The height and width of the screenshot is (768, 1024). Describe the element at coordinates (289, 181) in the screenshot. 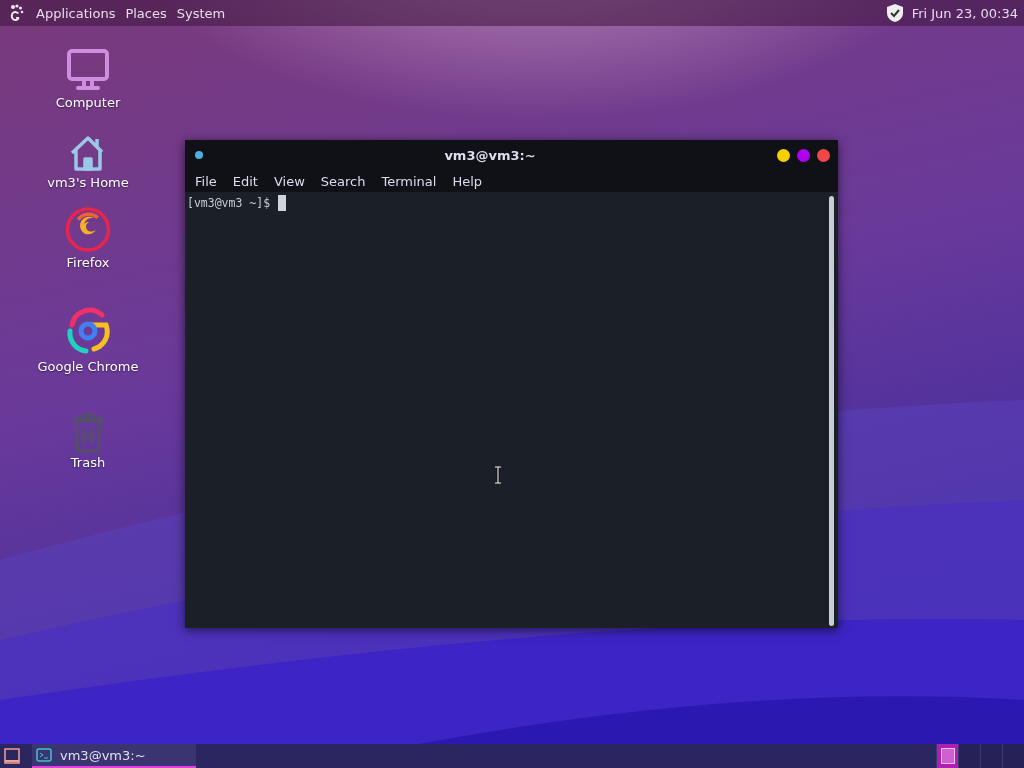

I see `menu-item: View` at that location.